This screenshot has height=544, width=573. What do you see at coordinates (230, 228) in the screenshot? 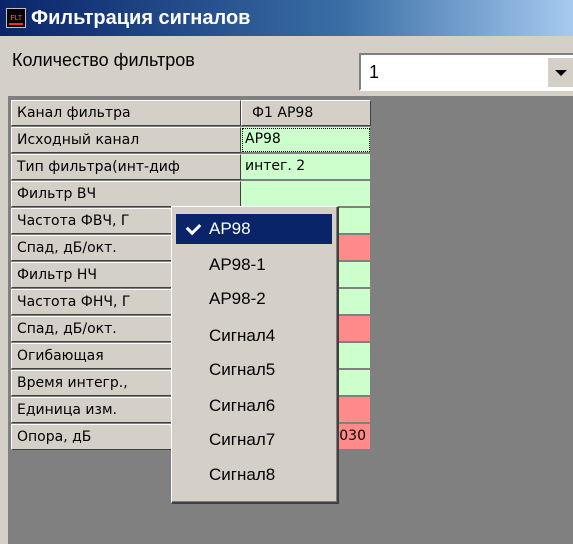
I see `dropdown-option-label: АР98` at bounding box center [230, 228].